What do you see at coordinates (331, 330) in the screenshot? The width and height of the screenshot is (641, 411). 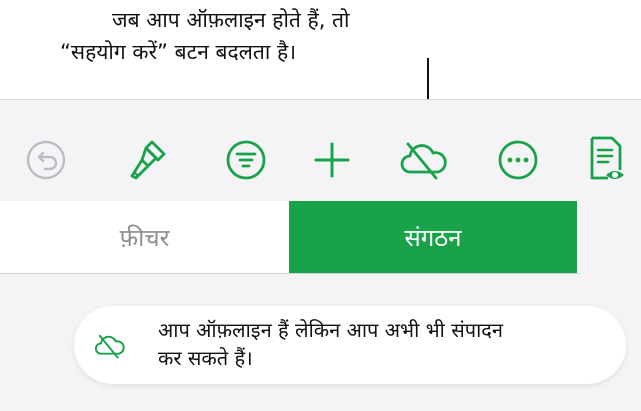 I see `toast-line-1: आप ऑफ़लाइन हैं लेकिन आप अभी भी संपादन` at bounding box center [331, 330].